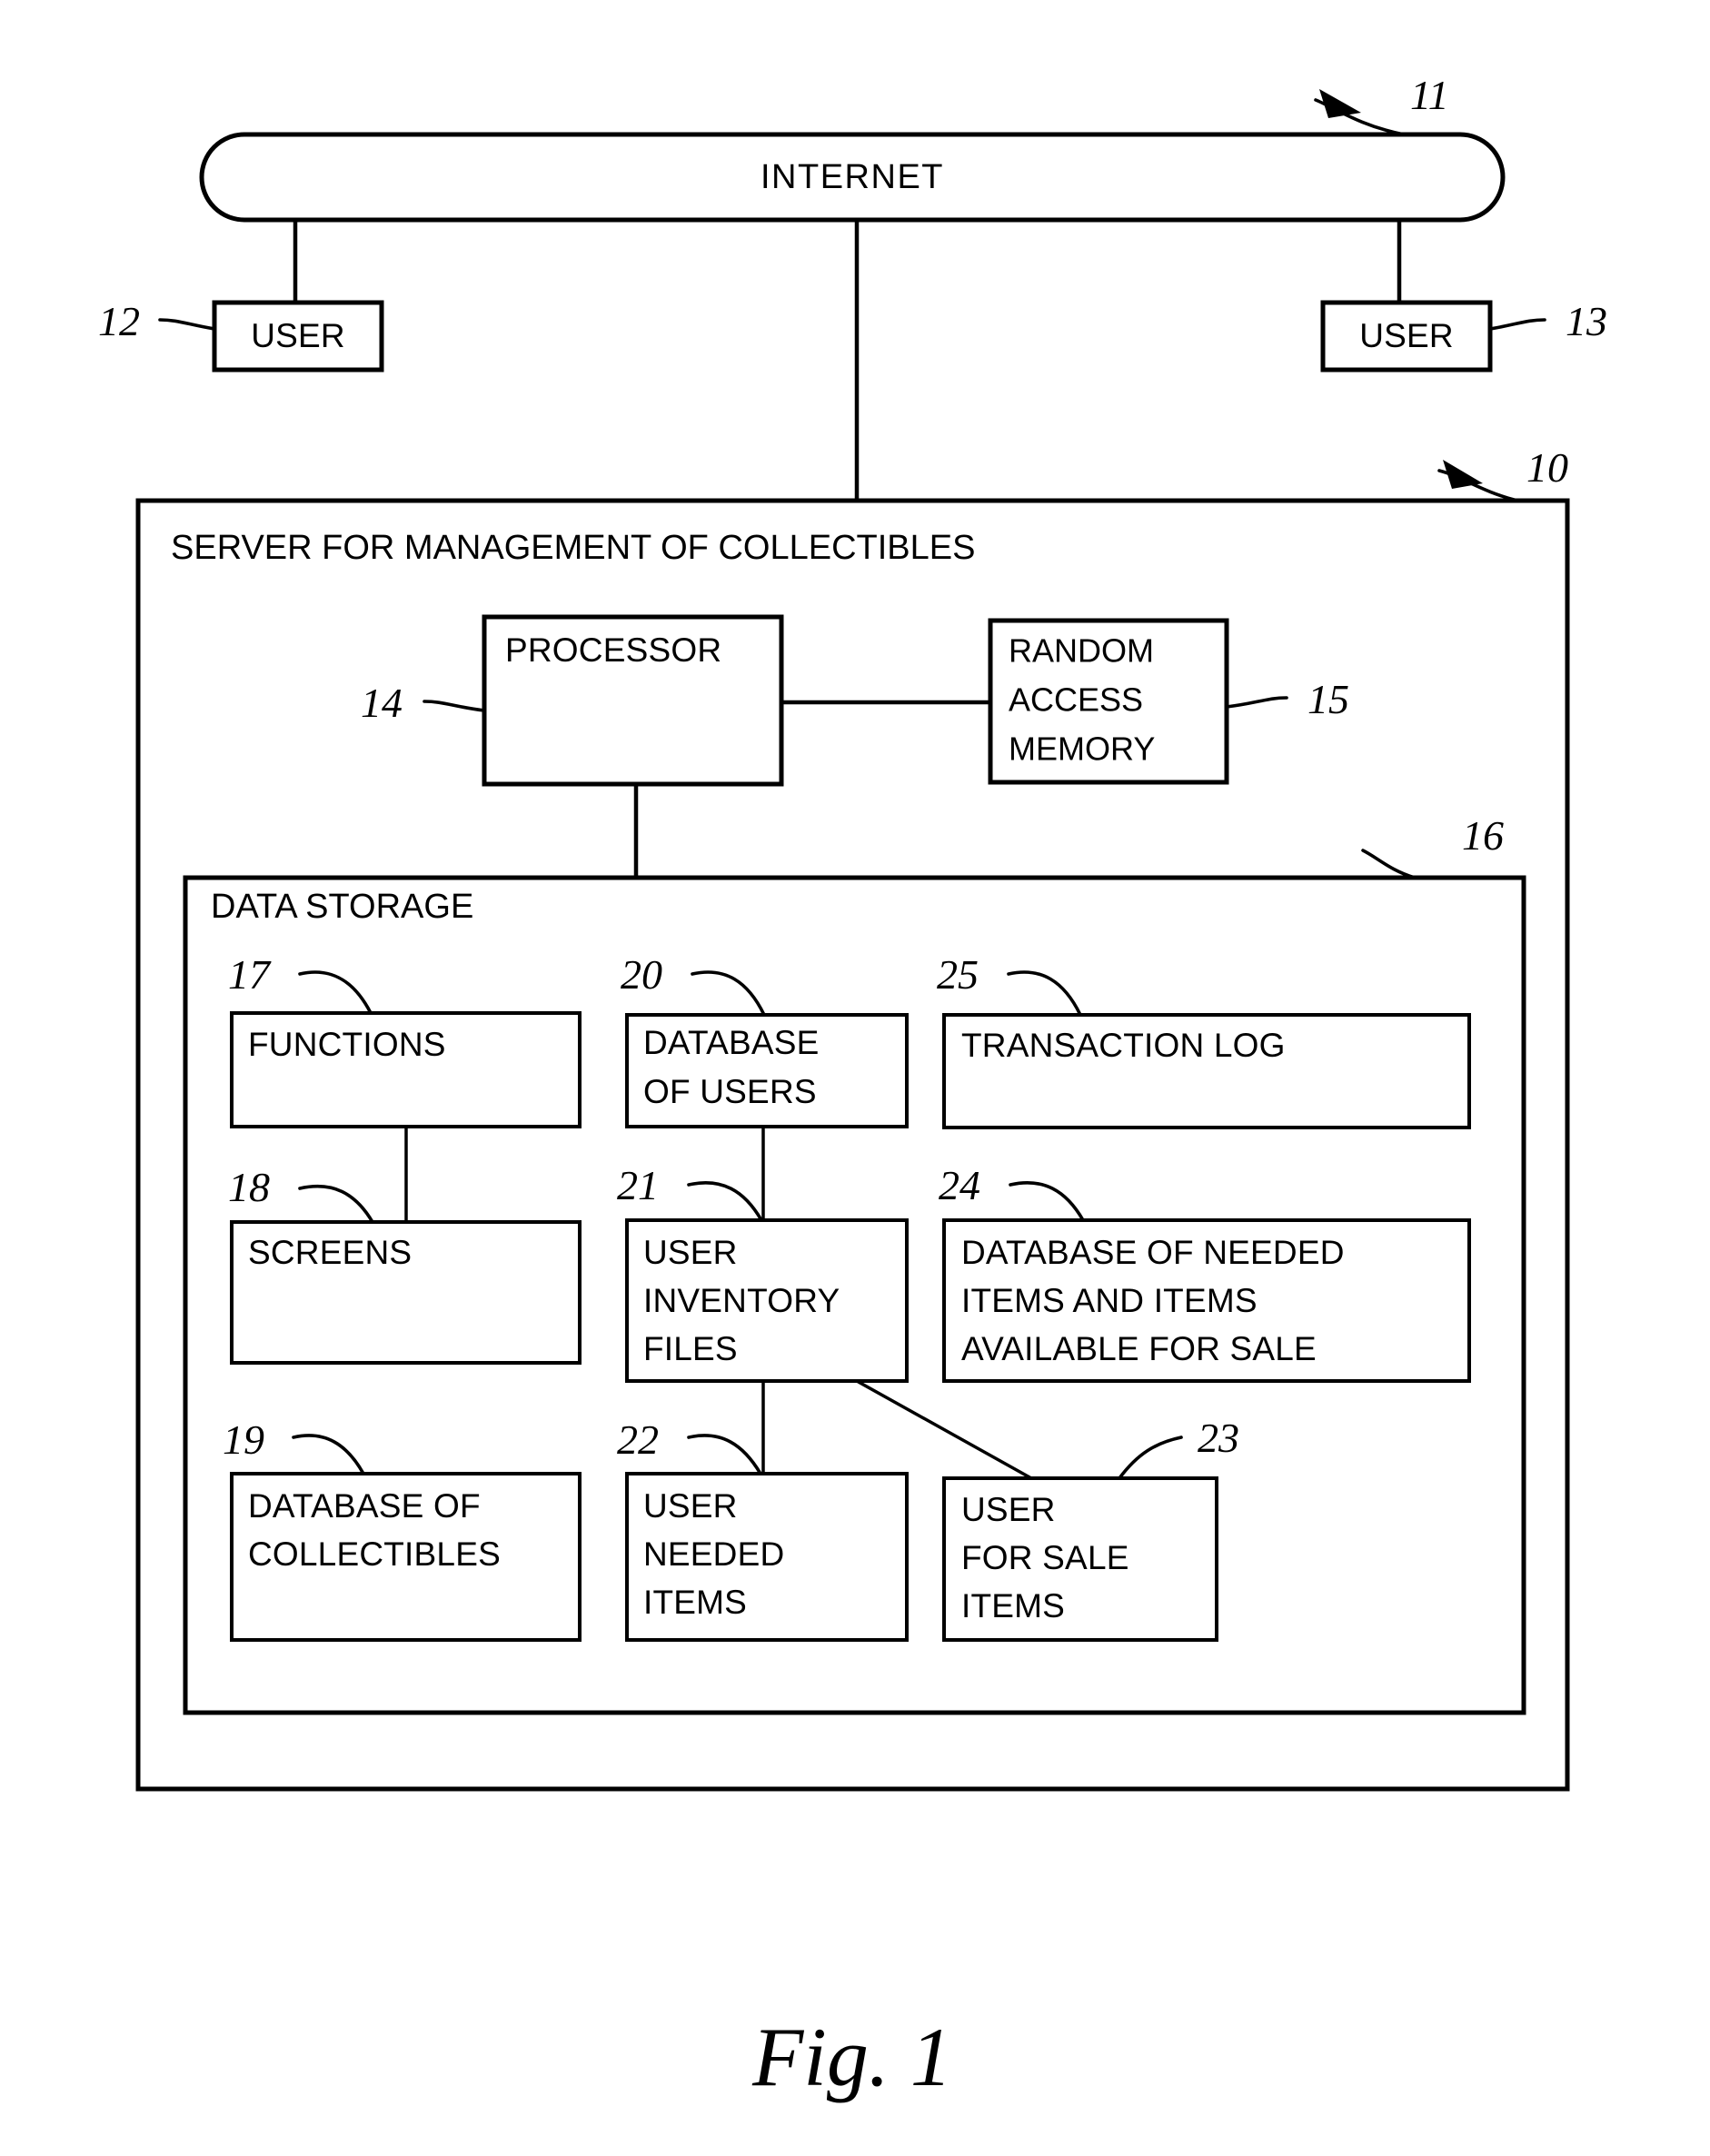 This screenshot has height=2156, width=1710. What do you see at coordinates (851, 2057) in the screenshot?
I see `figure-caption: Fig. 1` at bounding box center [851, 2057].